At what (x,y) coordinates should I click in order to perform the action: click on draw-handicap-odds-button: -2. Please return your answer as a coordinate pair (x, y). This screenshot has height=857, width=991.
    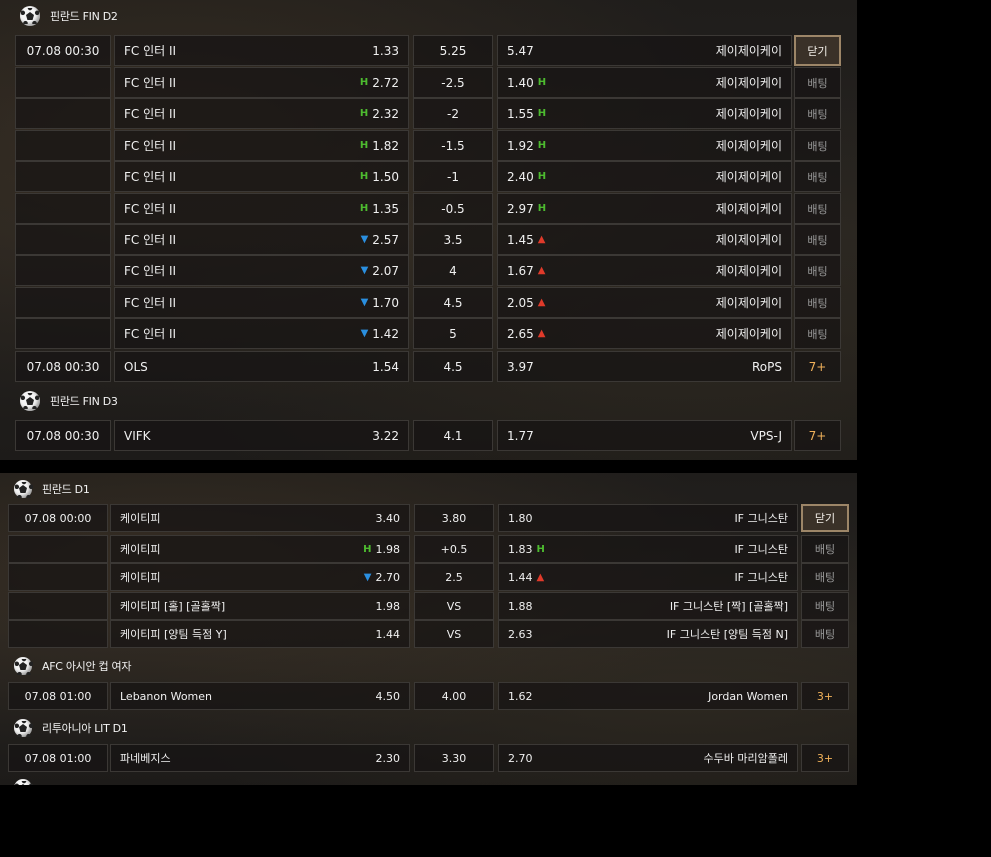
    Looking at the image, I should click on (453, 113).